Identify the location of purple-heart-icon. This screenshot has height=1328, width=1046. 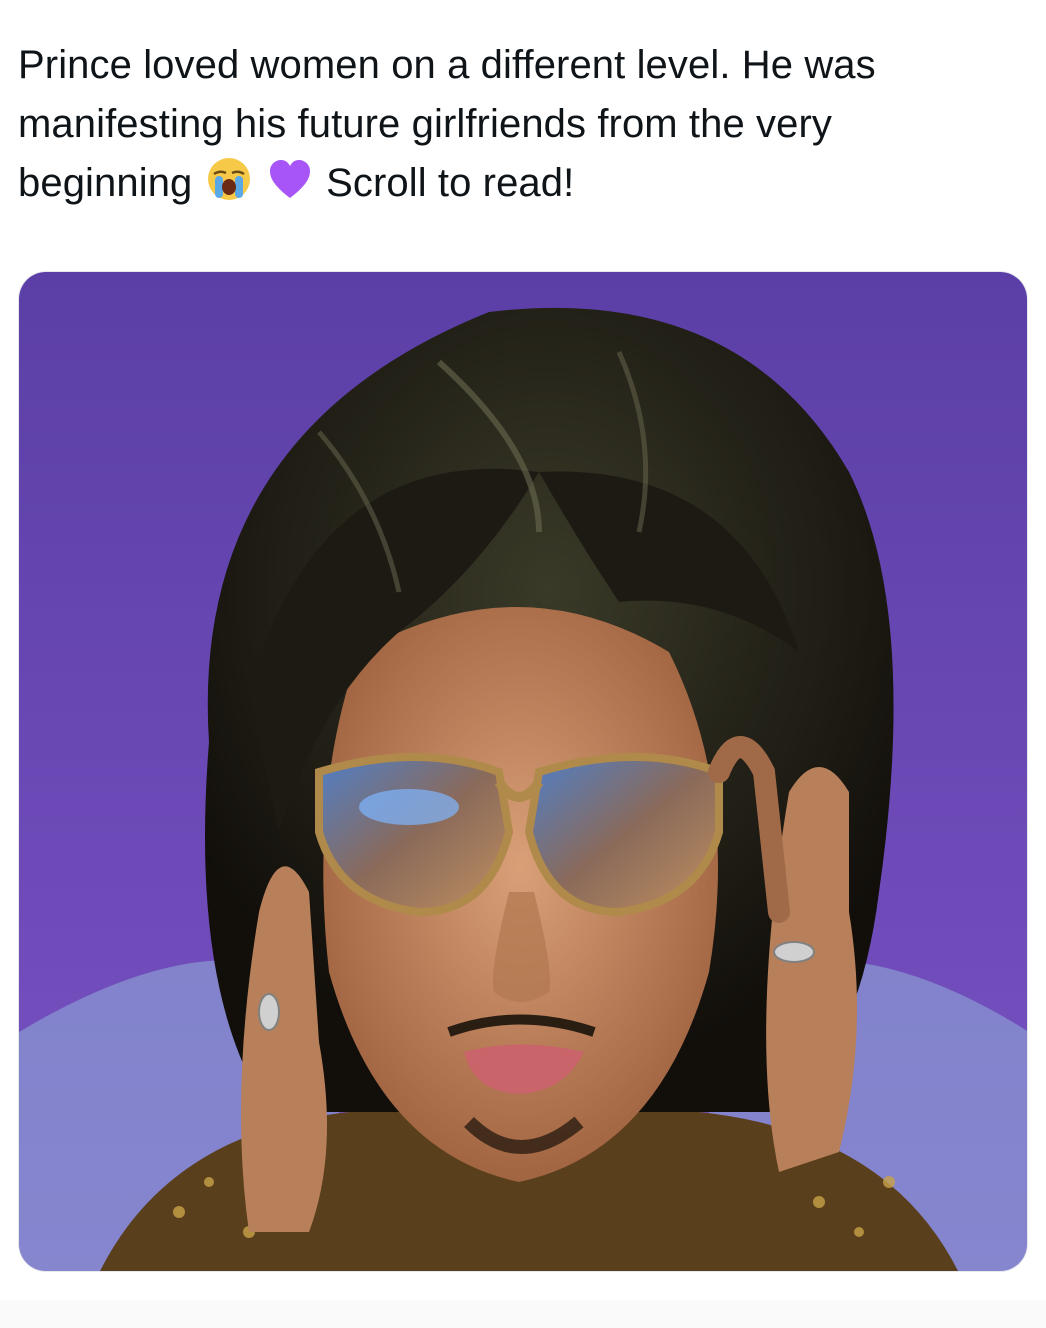
(289, 179).